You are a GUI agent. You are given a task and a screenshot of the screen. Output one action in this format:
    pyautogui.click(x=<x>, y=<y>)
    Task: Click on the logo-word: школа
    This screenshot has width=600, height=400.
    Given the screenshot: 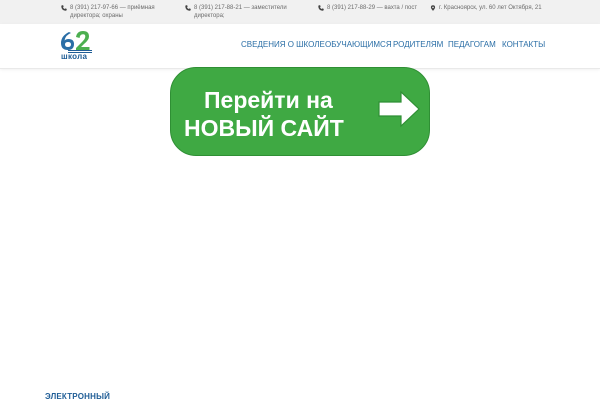 What is the action you would take?
    pyautogui.click(x=74, y=56)
    